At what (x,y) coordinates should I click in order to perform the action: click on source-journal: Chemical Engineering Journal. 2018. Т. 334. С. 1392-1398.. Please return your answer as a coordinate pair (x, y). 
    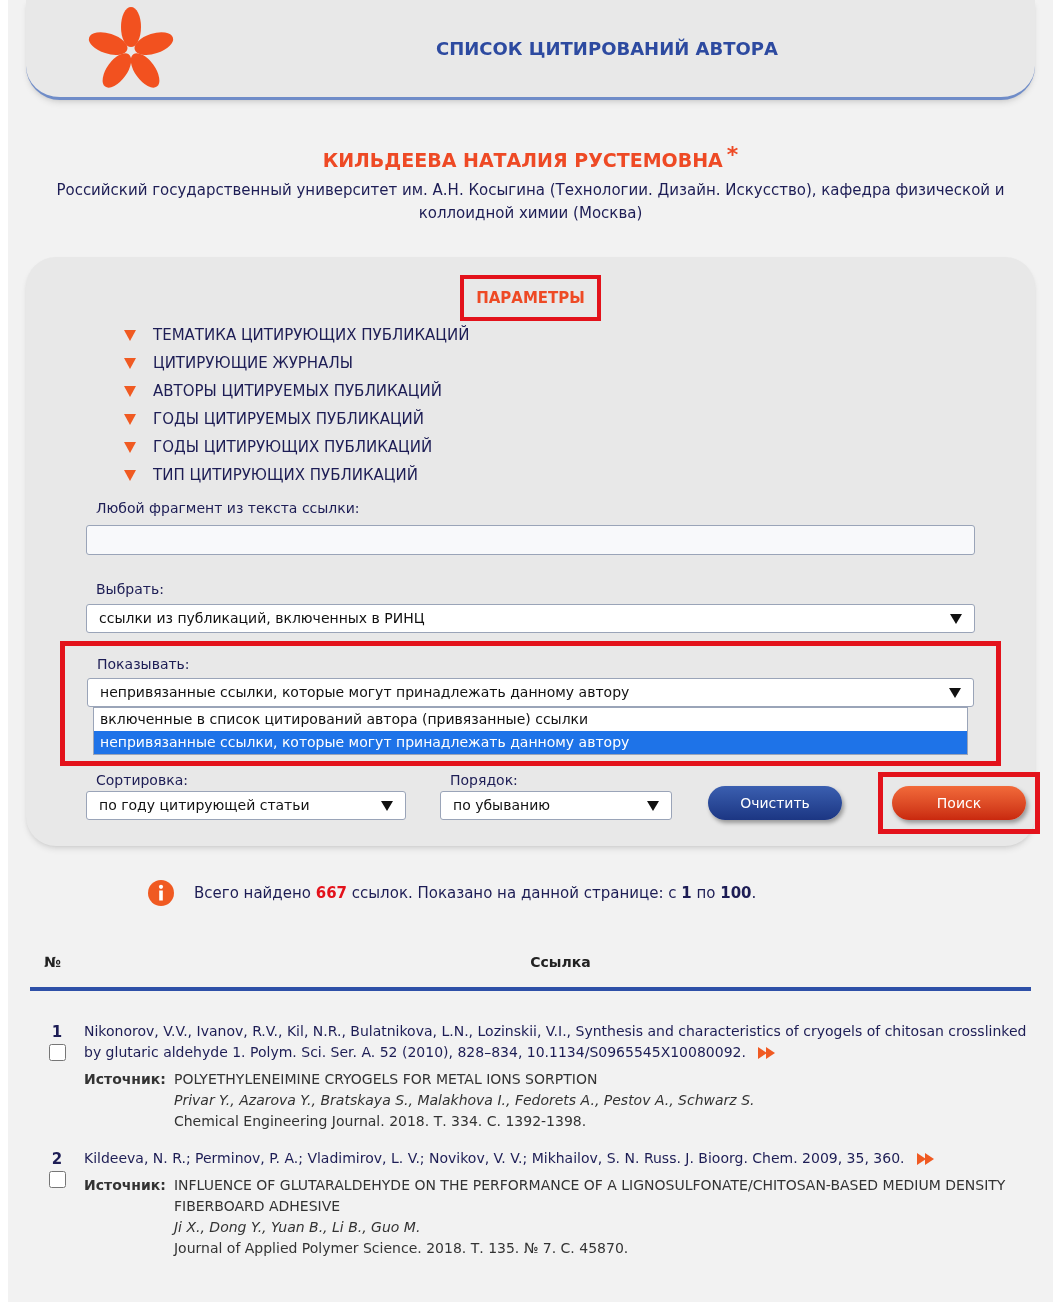
    Looking at the image, I should click on (380, 1121).